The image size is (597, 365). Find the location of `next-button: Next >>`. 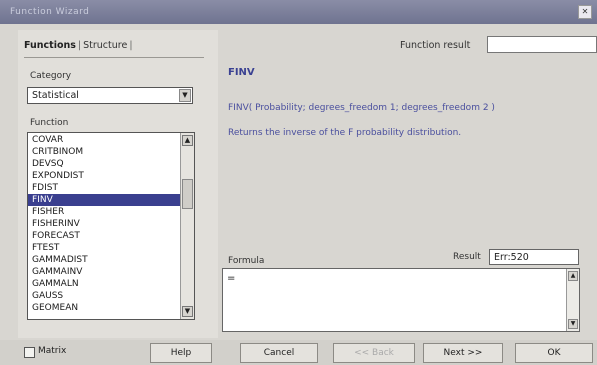

next-button: Next >> is located at coordinates (463, 353).